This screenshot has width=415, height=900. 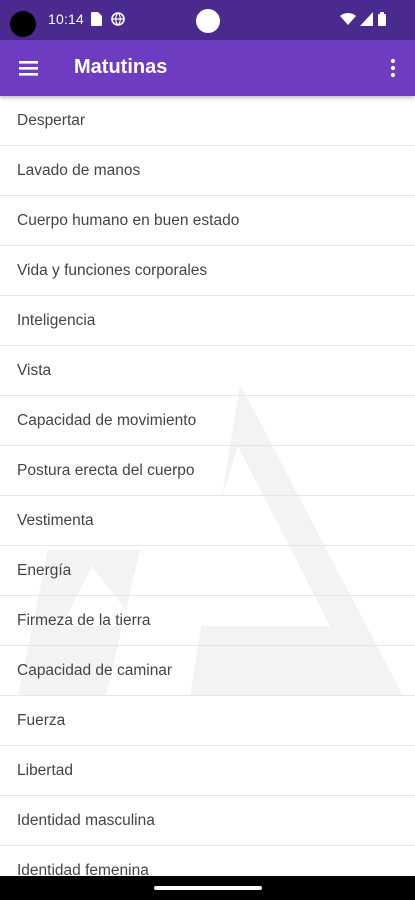 What do you see at coordinates (207, 121) in the screenshot?
I see `list-item: Despertar` at bounding box center [207, 121].